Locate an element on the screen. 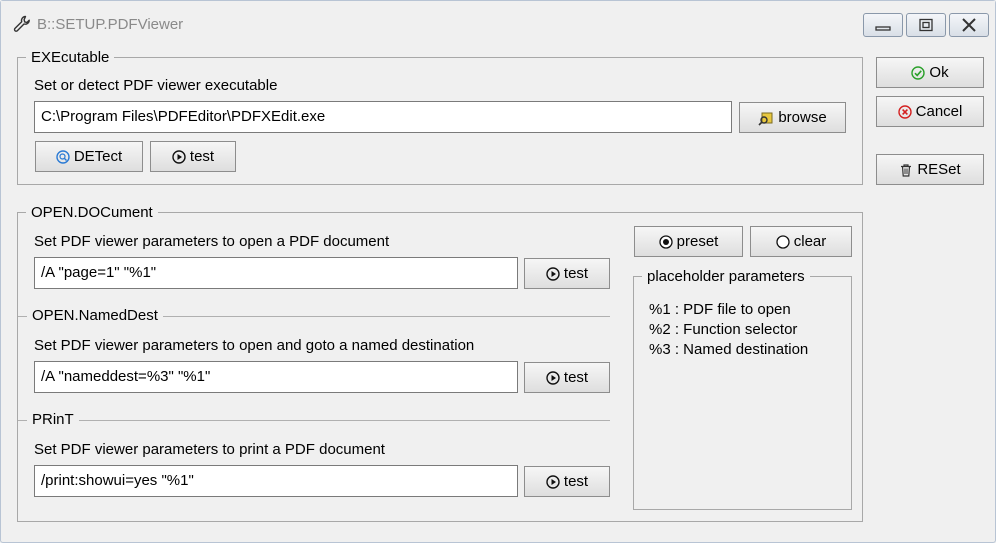  cancel-button: Cancel is located at coordinates (930, 111).